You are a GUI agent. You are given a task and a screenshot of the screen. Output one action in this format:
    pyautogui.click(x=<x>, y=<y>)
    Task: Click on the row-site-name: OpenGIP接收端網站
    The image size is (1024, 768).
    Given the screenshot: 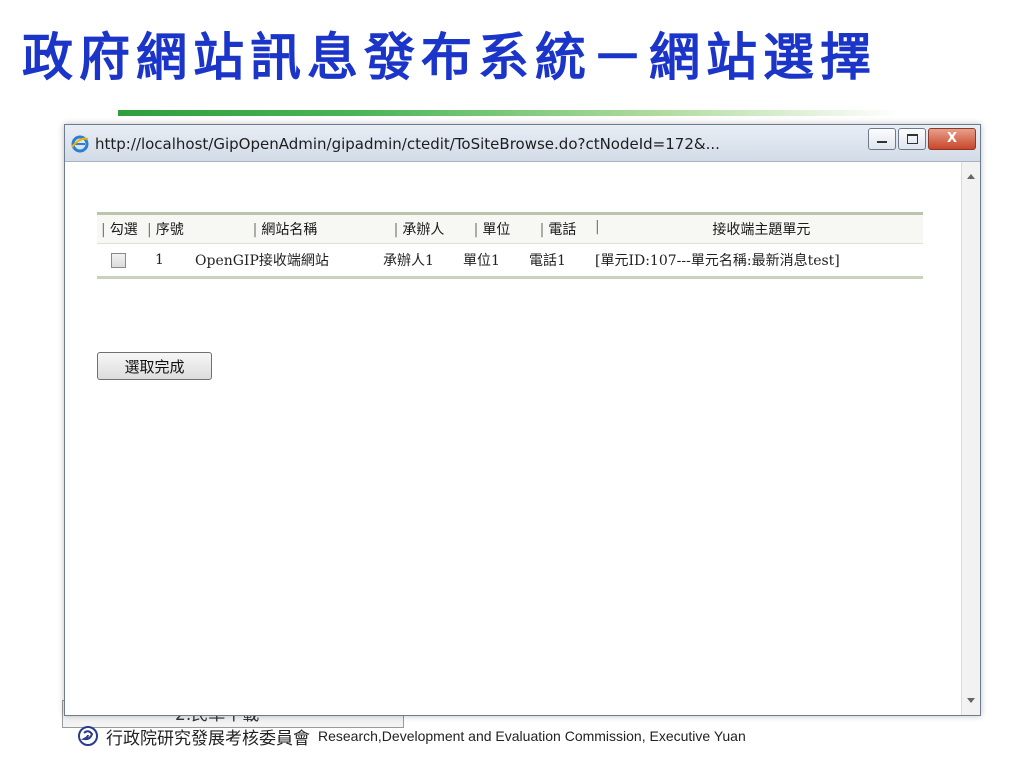 What is the action you would take?
    pyautogui.click(x=285, y=261)
    